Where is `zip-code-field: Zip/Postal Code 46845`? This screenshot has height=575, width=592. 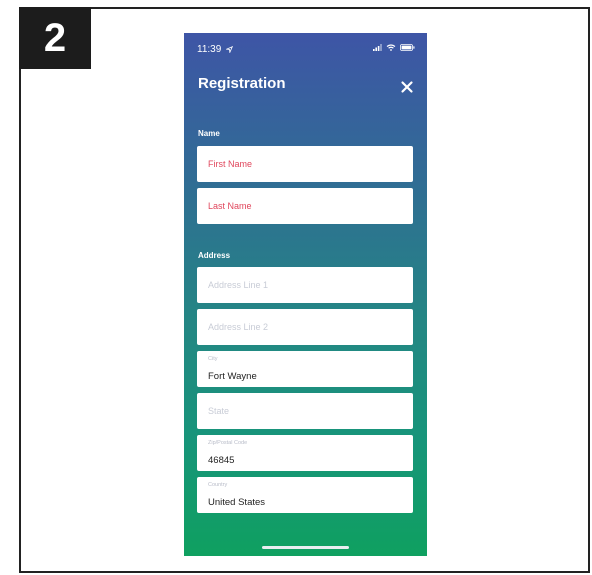
zip-code-field: Zip/Postal Code 46845 is located at coordinates (305, 453).